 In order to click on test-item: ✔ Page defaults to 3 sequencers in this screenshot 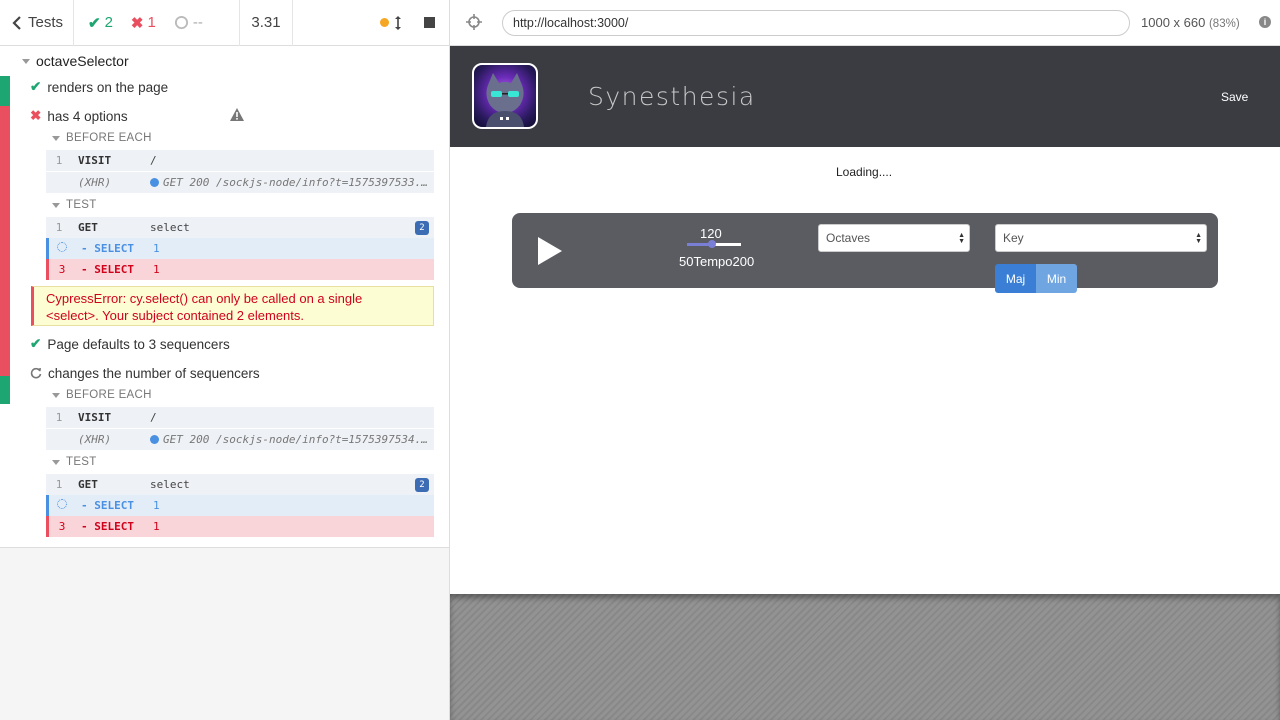, I will do `click(130, 344)`.